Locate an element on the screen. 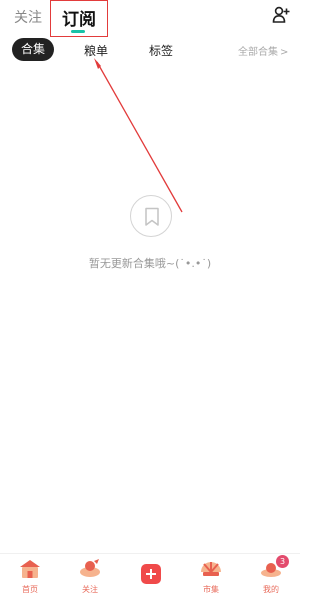  nav-market-label: 市集 is located at coordinates (211, 589).